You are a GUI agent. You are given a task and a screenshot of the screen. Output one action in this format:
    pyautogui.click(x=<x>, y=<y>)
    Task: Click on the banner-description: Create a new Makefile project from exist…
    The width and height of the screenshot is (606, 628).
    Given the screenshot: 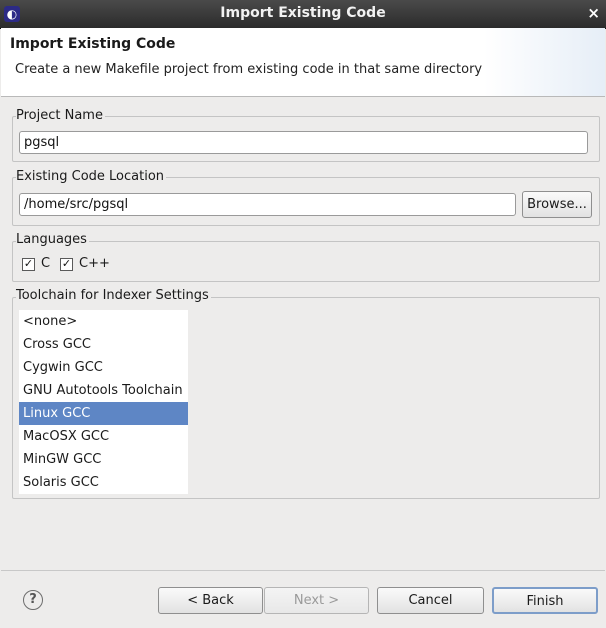 What is the action you would take?
    pyautogui.click(x=249, y=69)
    